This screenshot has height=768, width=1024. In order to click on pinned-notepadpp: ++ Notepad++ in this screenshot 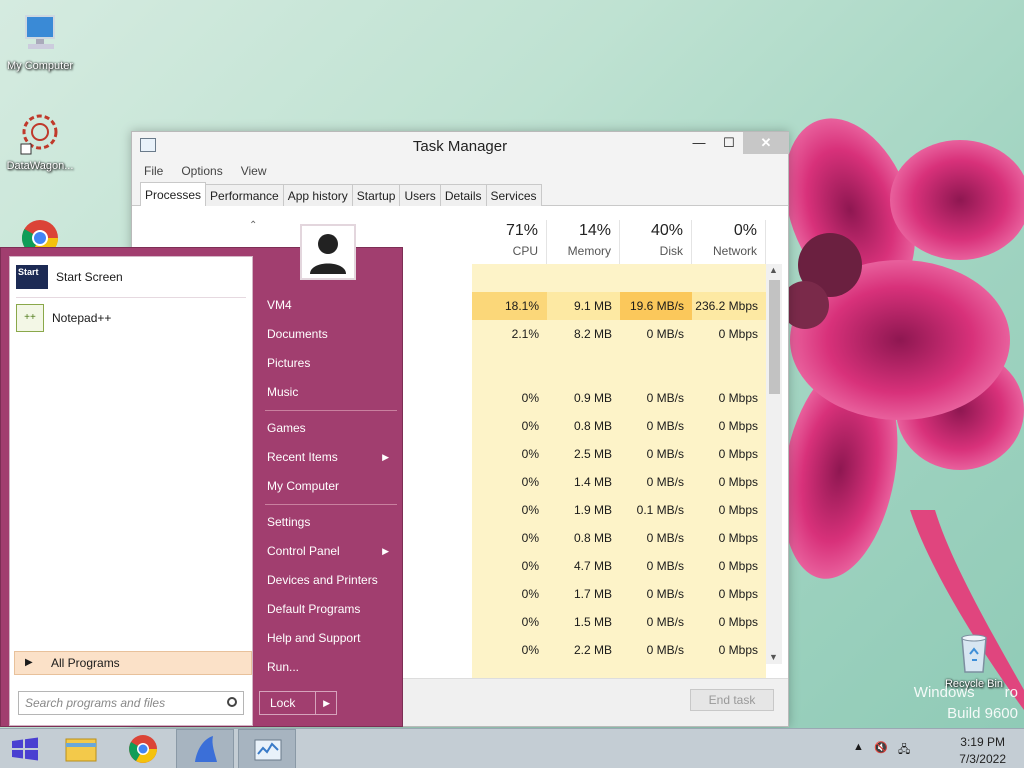, I will do `click(131, 318)`.